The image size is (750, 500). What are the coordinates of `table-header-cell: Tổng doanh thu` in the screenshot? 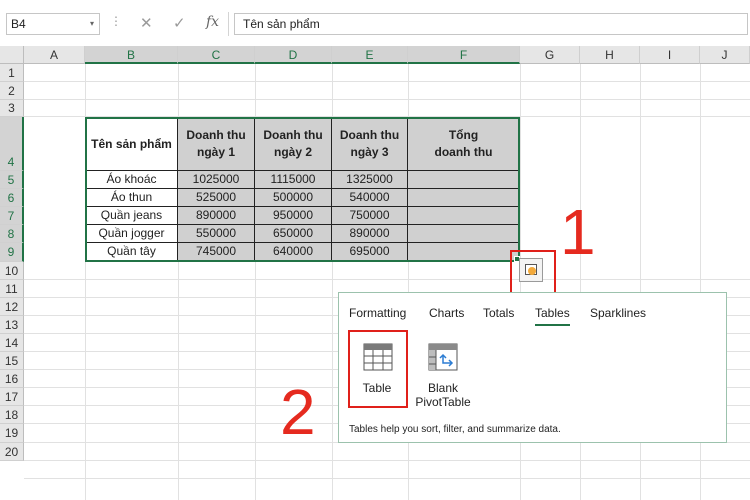 It's located at (464, 144).